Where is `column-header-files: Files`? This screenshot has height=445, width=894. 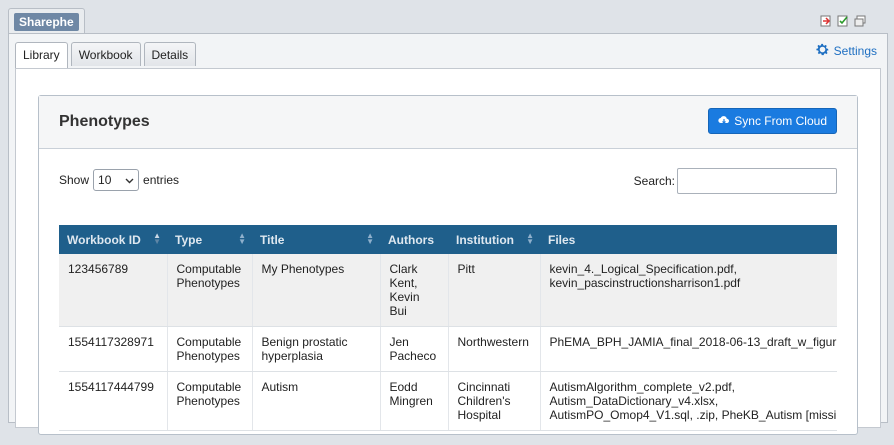 column-header-files: Files is located at coordinates (688, 239).